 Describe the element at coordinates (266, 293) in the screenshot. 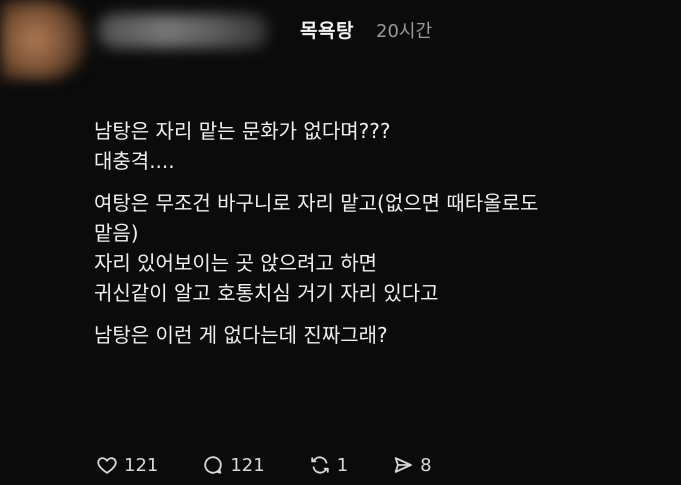

I see `post-line: 귀신같이 알고 호통치심 거기 자리 있다고` at that location.